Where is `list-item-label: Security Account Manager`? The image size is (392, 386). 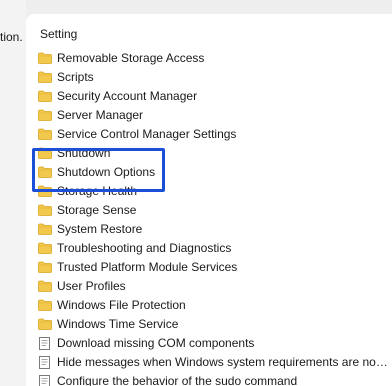
list-item-label: Security Account Manager is located at coordinates (127, 95).